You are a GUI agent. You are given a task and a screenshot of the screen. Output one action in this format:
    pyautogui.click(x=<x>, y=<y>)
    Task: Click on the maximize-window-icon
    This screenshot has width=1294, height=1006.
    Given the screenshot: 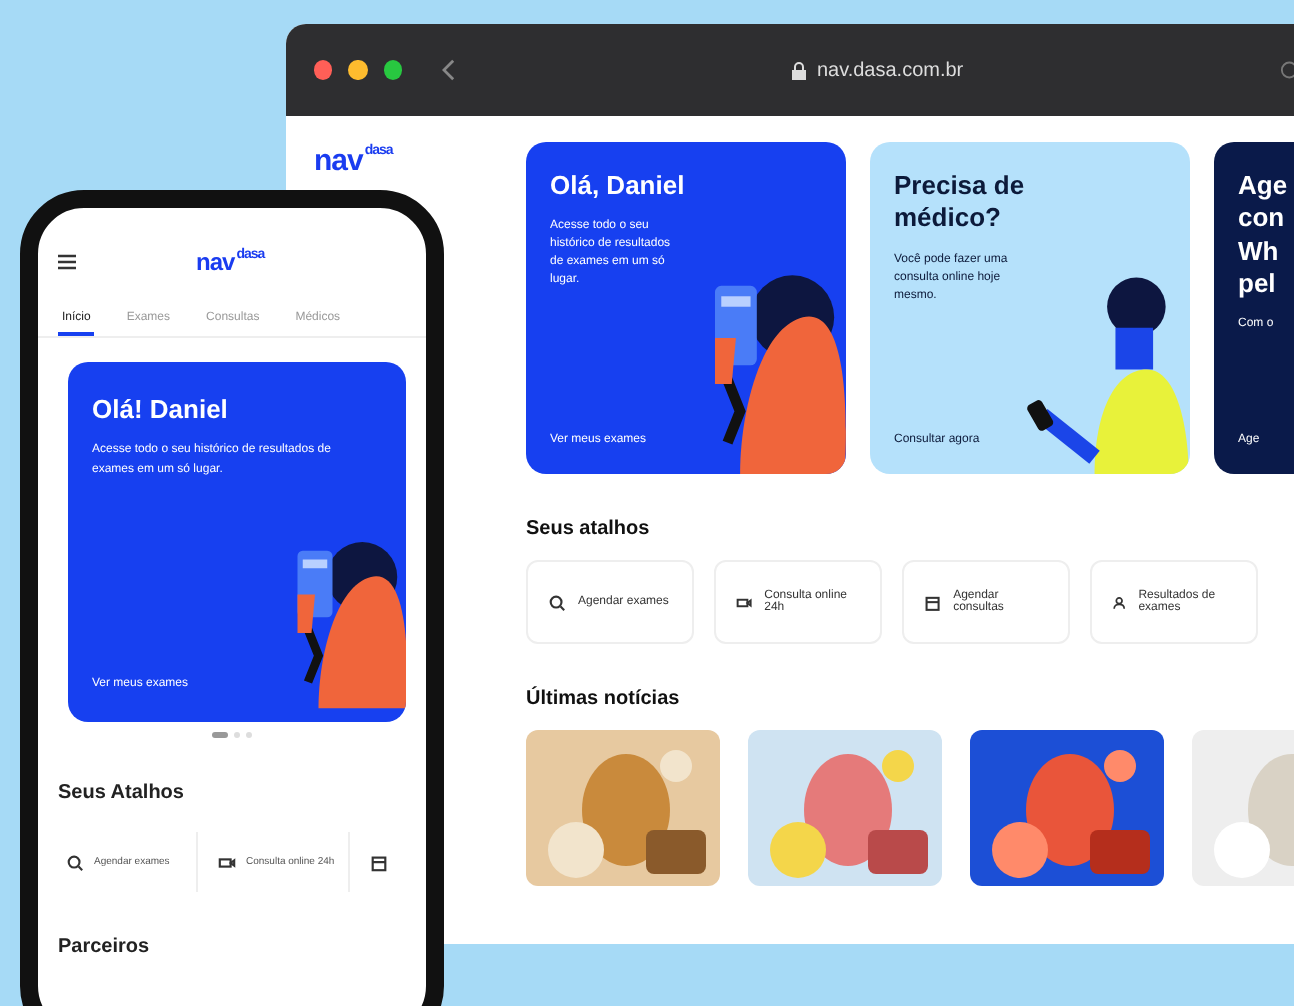 What is the action you would take?
    pyautogui.click(x=392, y=70)
    